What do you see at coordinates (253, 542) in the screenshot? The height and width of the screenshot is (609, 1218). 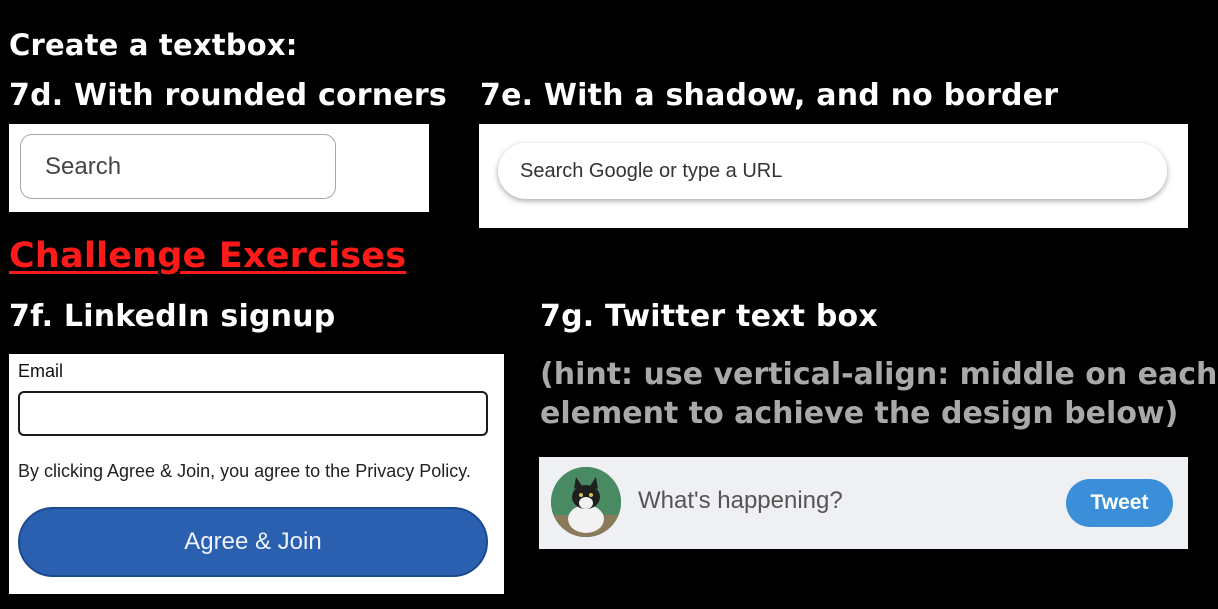 I see `agree-join-button: Agree & Join` at bounding box center [253, 542].